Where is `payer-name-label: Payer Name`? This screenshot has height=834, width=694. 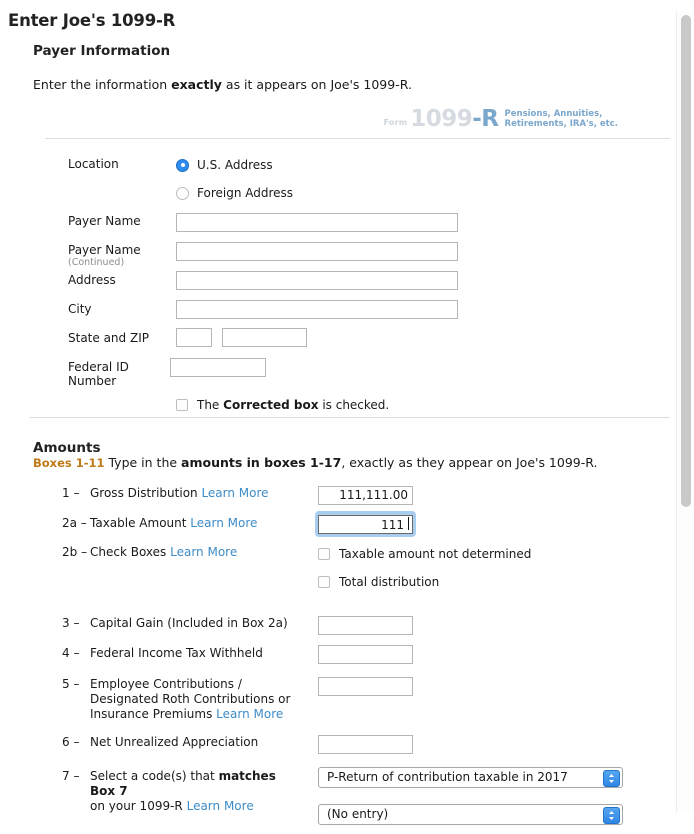 payer-name-label: Payer Name is located at coordinates (104, 221).